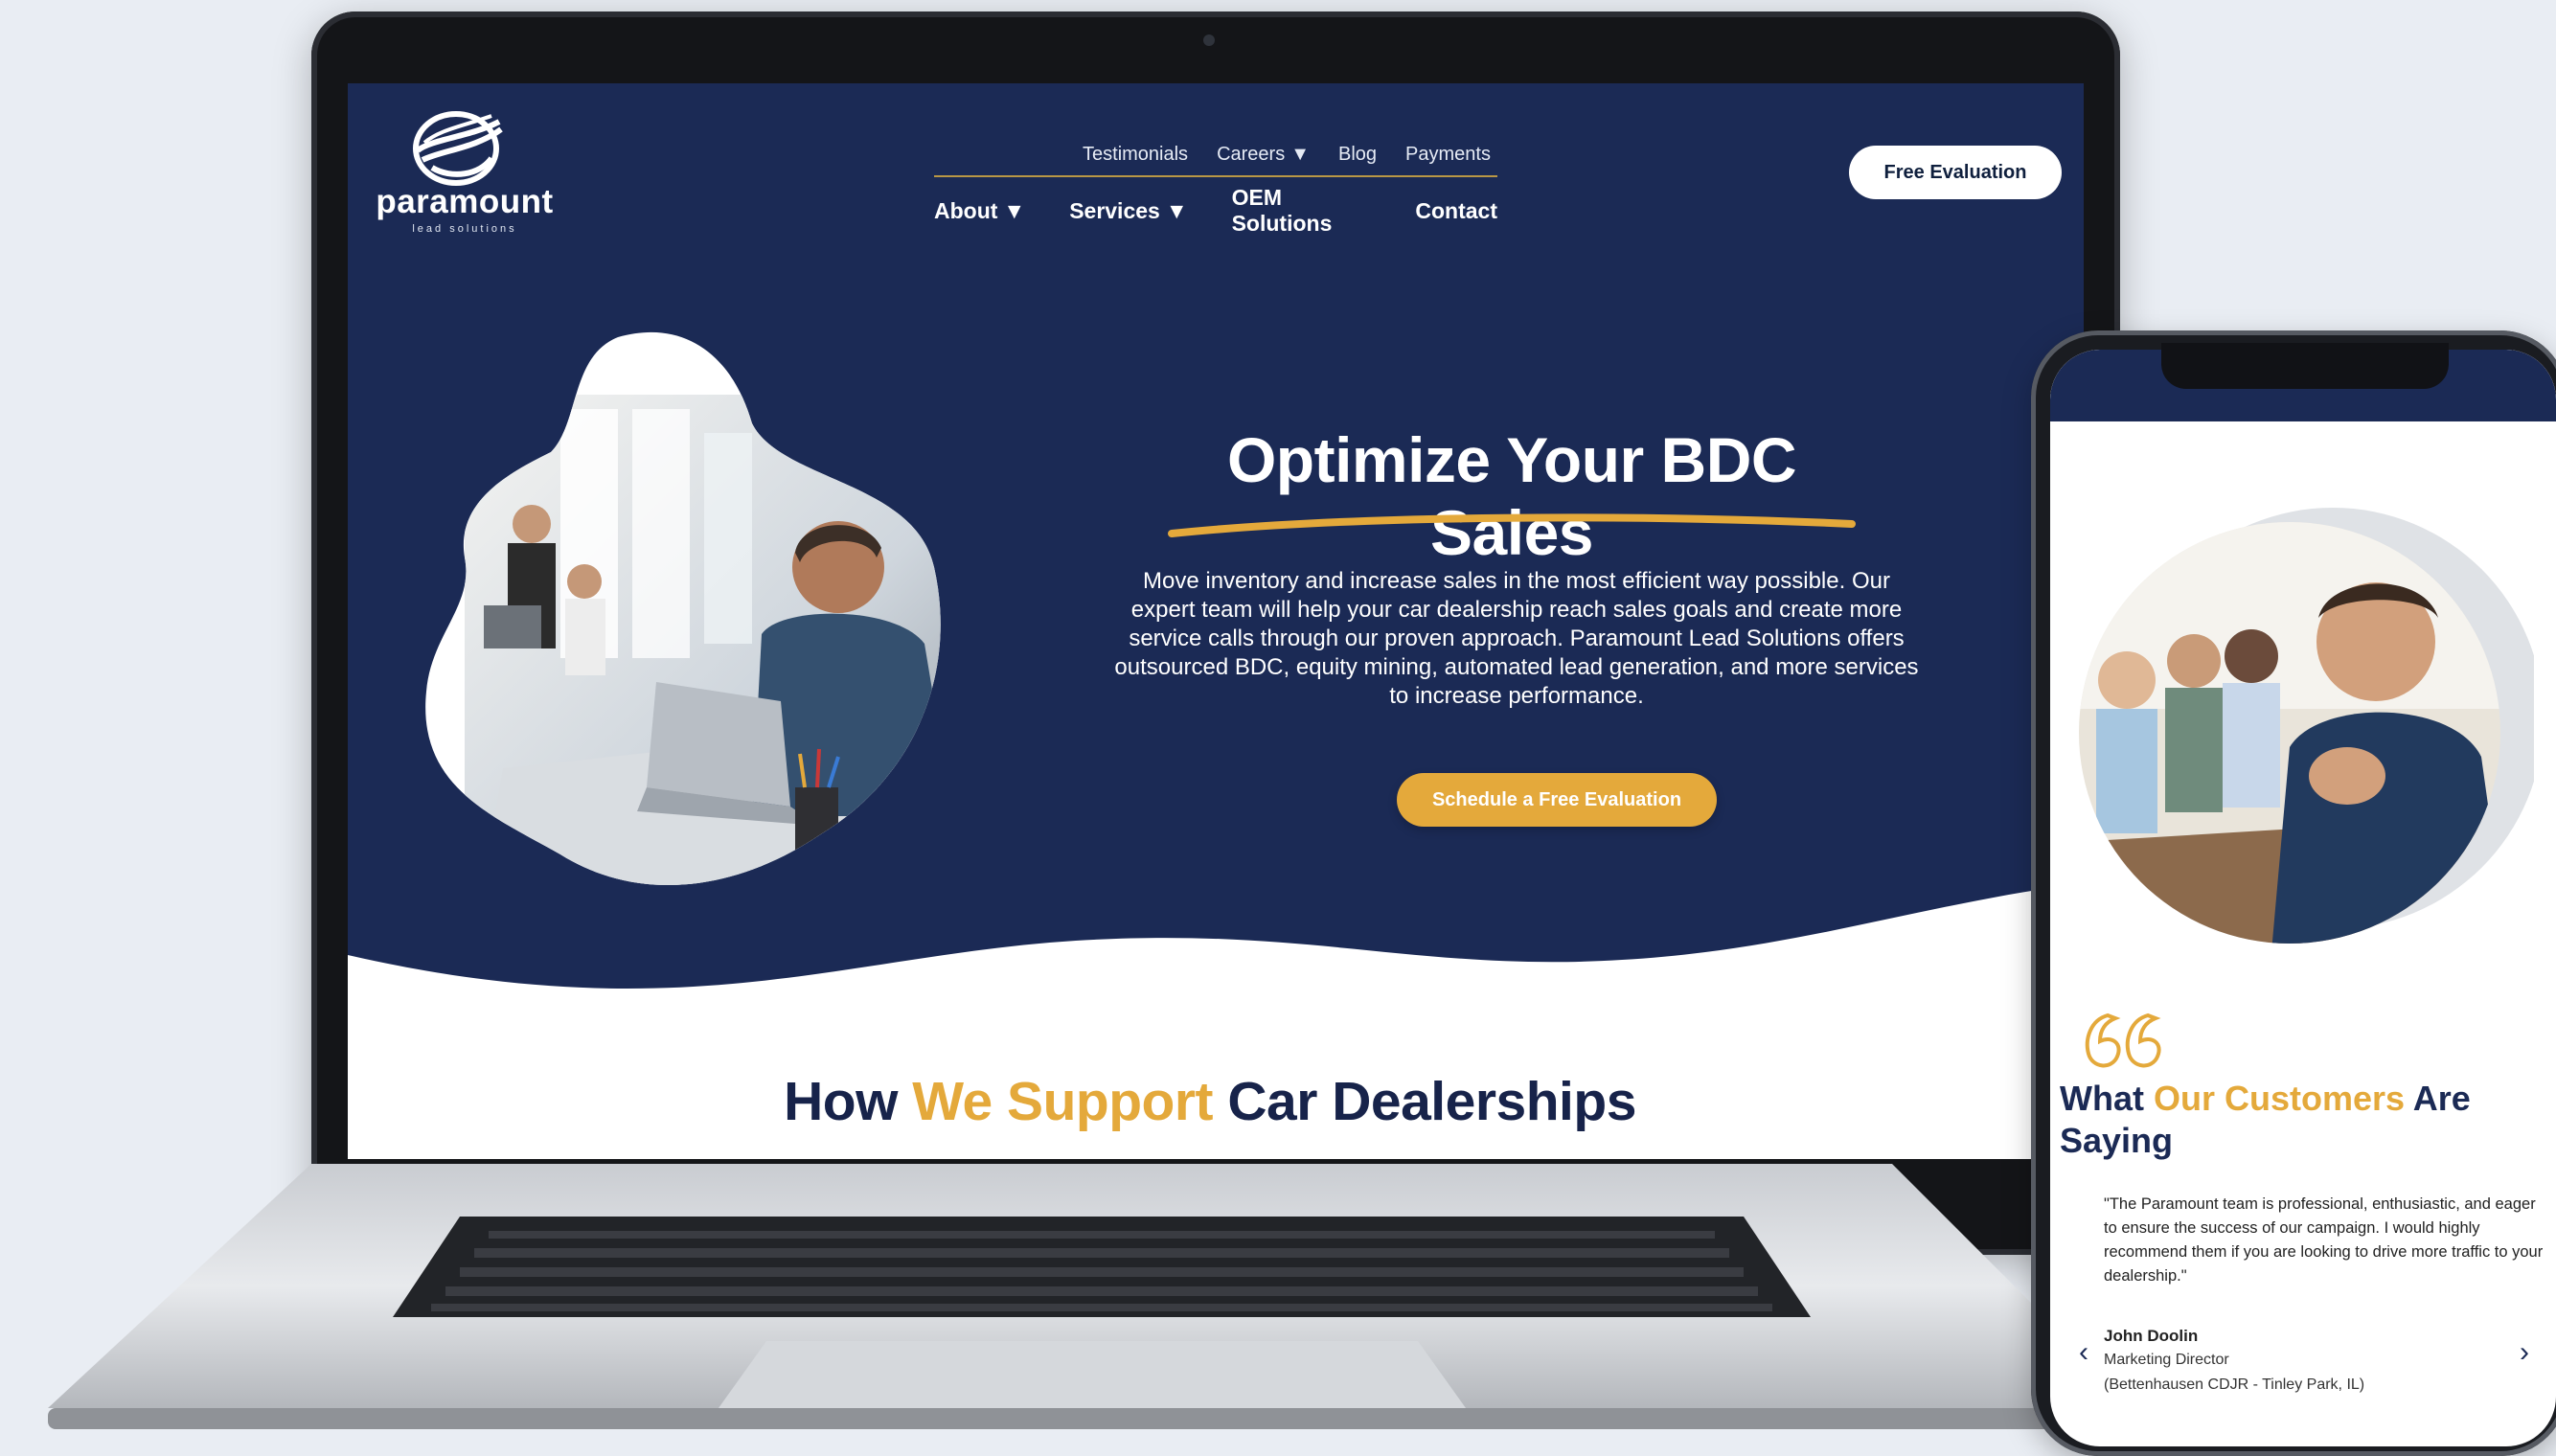 The height and width of the screenshot is (1456, 2556). Describe the element at coordinates (465, 201) in the screenshot. I see `brand-name: paramount` at that location.